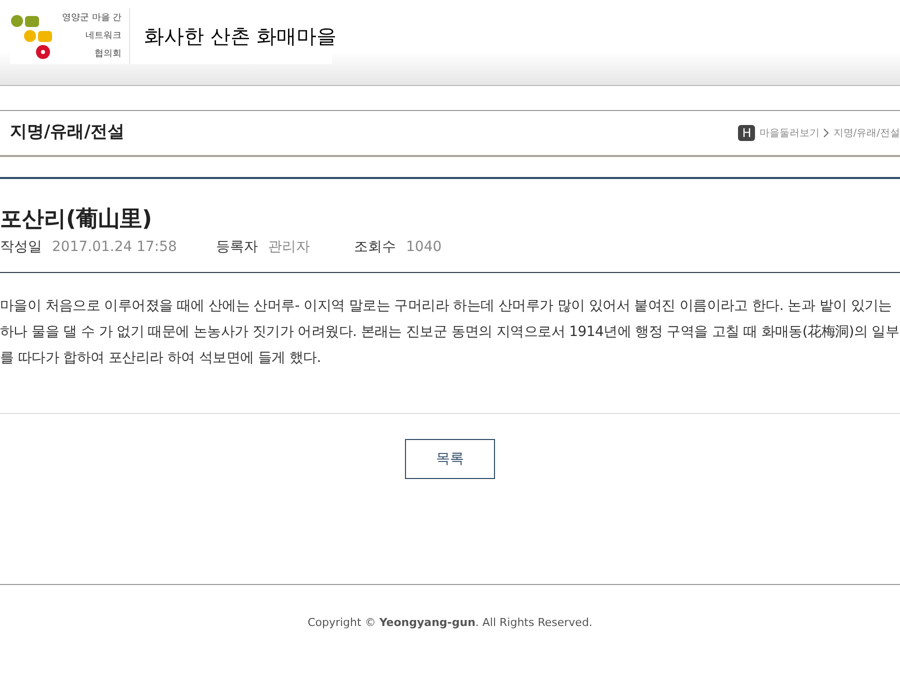  What do you see at coordinates (237, 247) in the screenshot?
I see `meta-label: 등록자` at bounding box center [237, 247].